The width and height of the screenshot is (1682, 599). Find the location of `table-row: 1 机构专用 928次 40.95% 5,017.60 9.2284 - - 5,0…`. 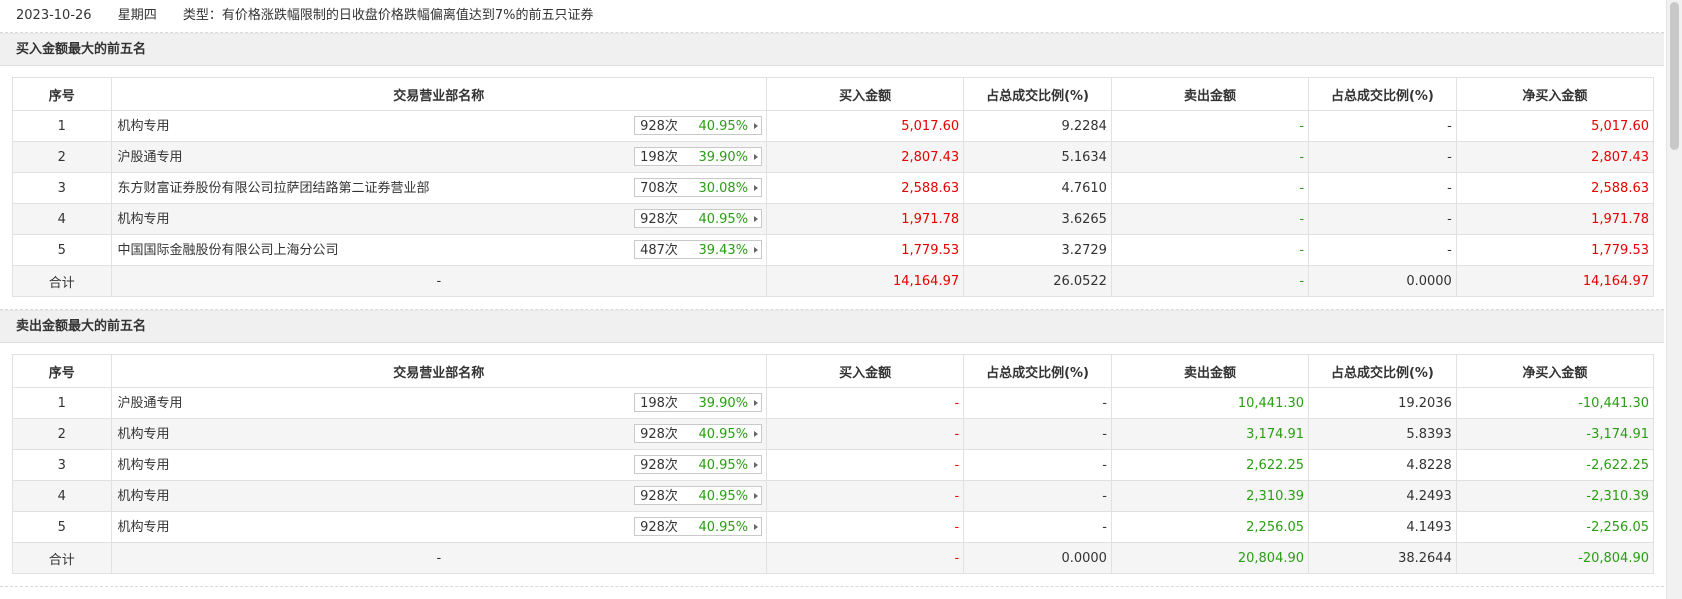

table-row: 1 机构专用 928次 40.95% 5,017.60 9.2284 - - 5,0… is located at coordinates (833, 126).